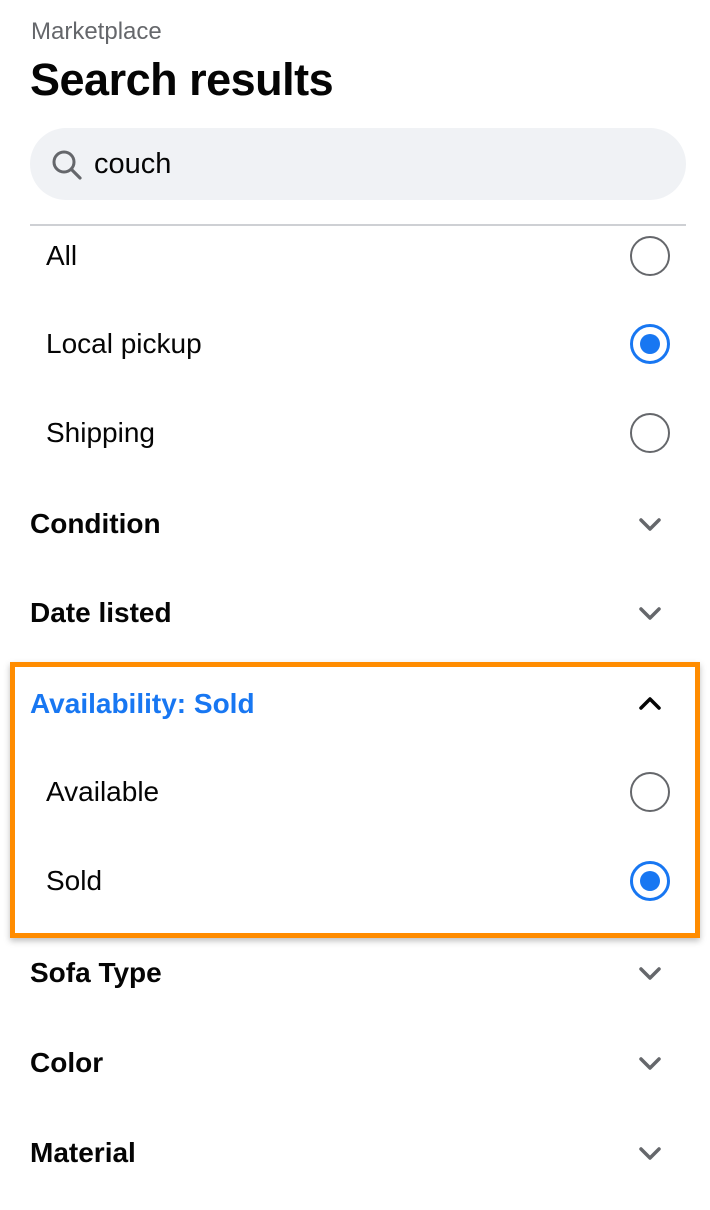 Image resolution: width=710 pixels, height=1210 pixels. Describe the element at coordinates (358, 1063) in the screenshot. I see `section-color: Color` at that location.